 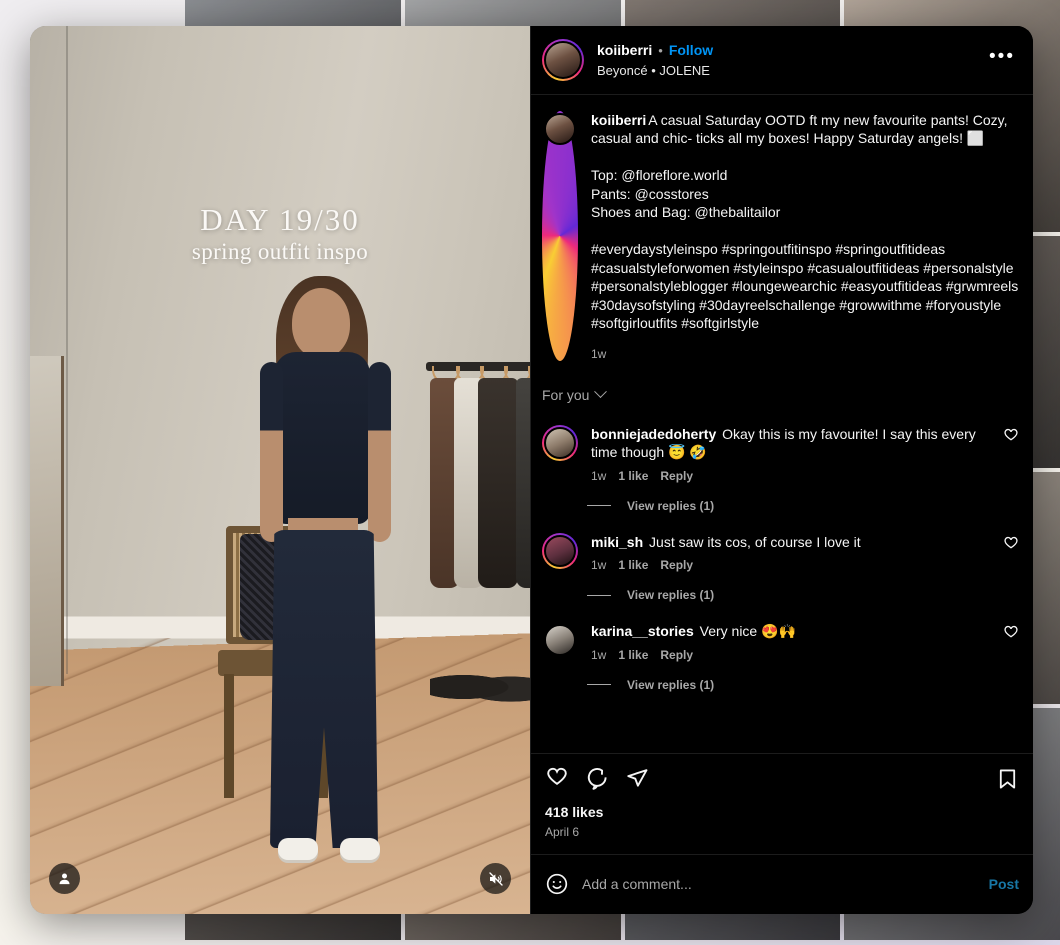 What do you see at coordinates (64, 878) in the screenshot?
I see `person-tag-icon` at bounding box center [64, 878].